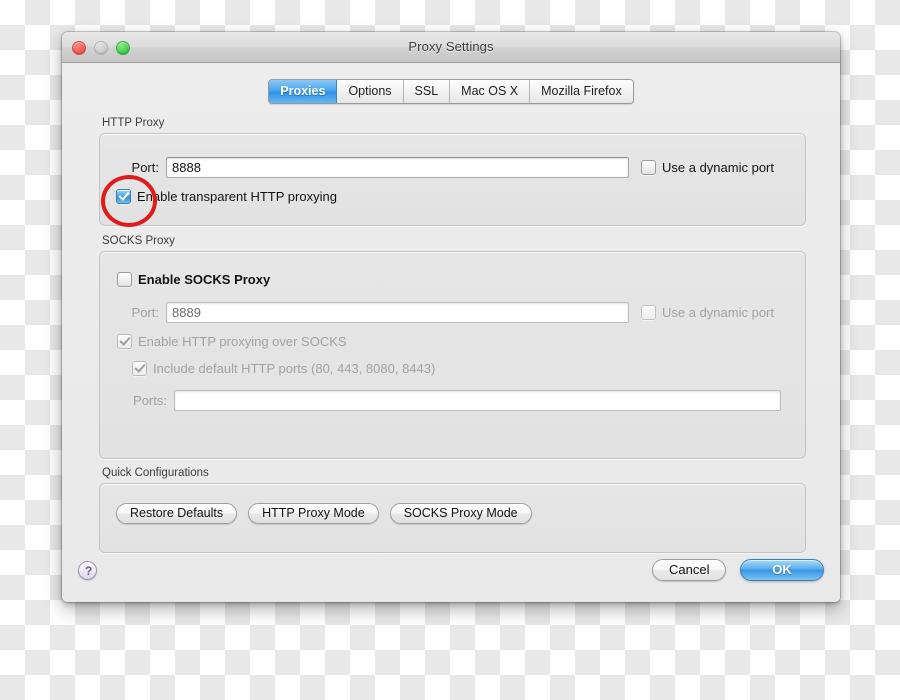  Describe the element at coordinates (145, 167) in the screenshot. I see `http-port-label: Port:` at that location.